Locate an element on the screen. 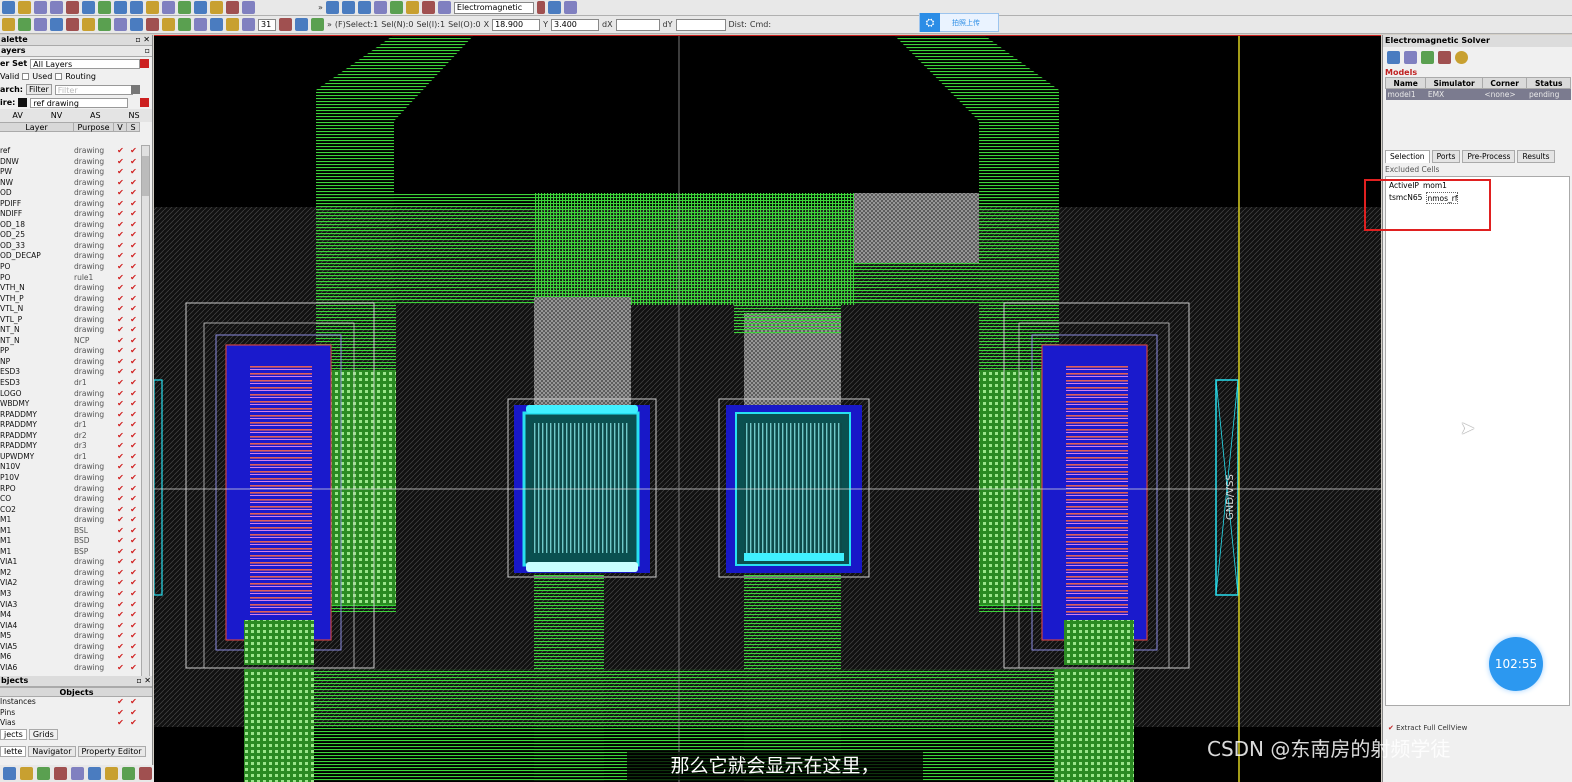 This screenshot has width=1572, height=782. open-icon is located at coordinates (8, 7).